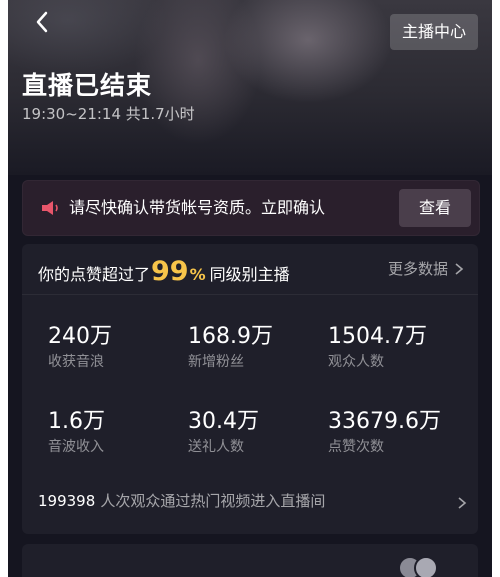 This screenshot has height=577, width=500. What do you see at coordinates (418, 566) in the screenshot?
I see `avatar-group-icon` at bounding box center [418, 566].